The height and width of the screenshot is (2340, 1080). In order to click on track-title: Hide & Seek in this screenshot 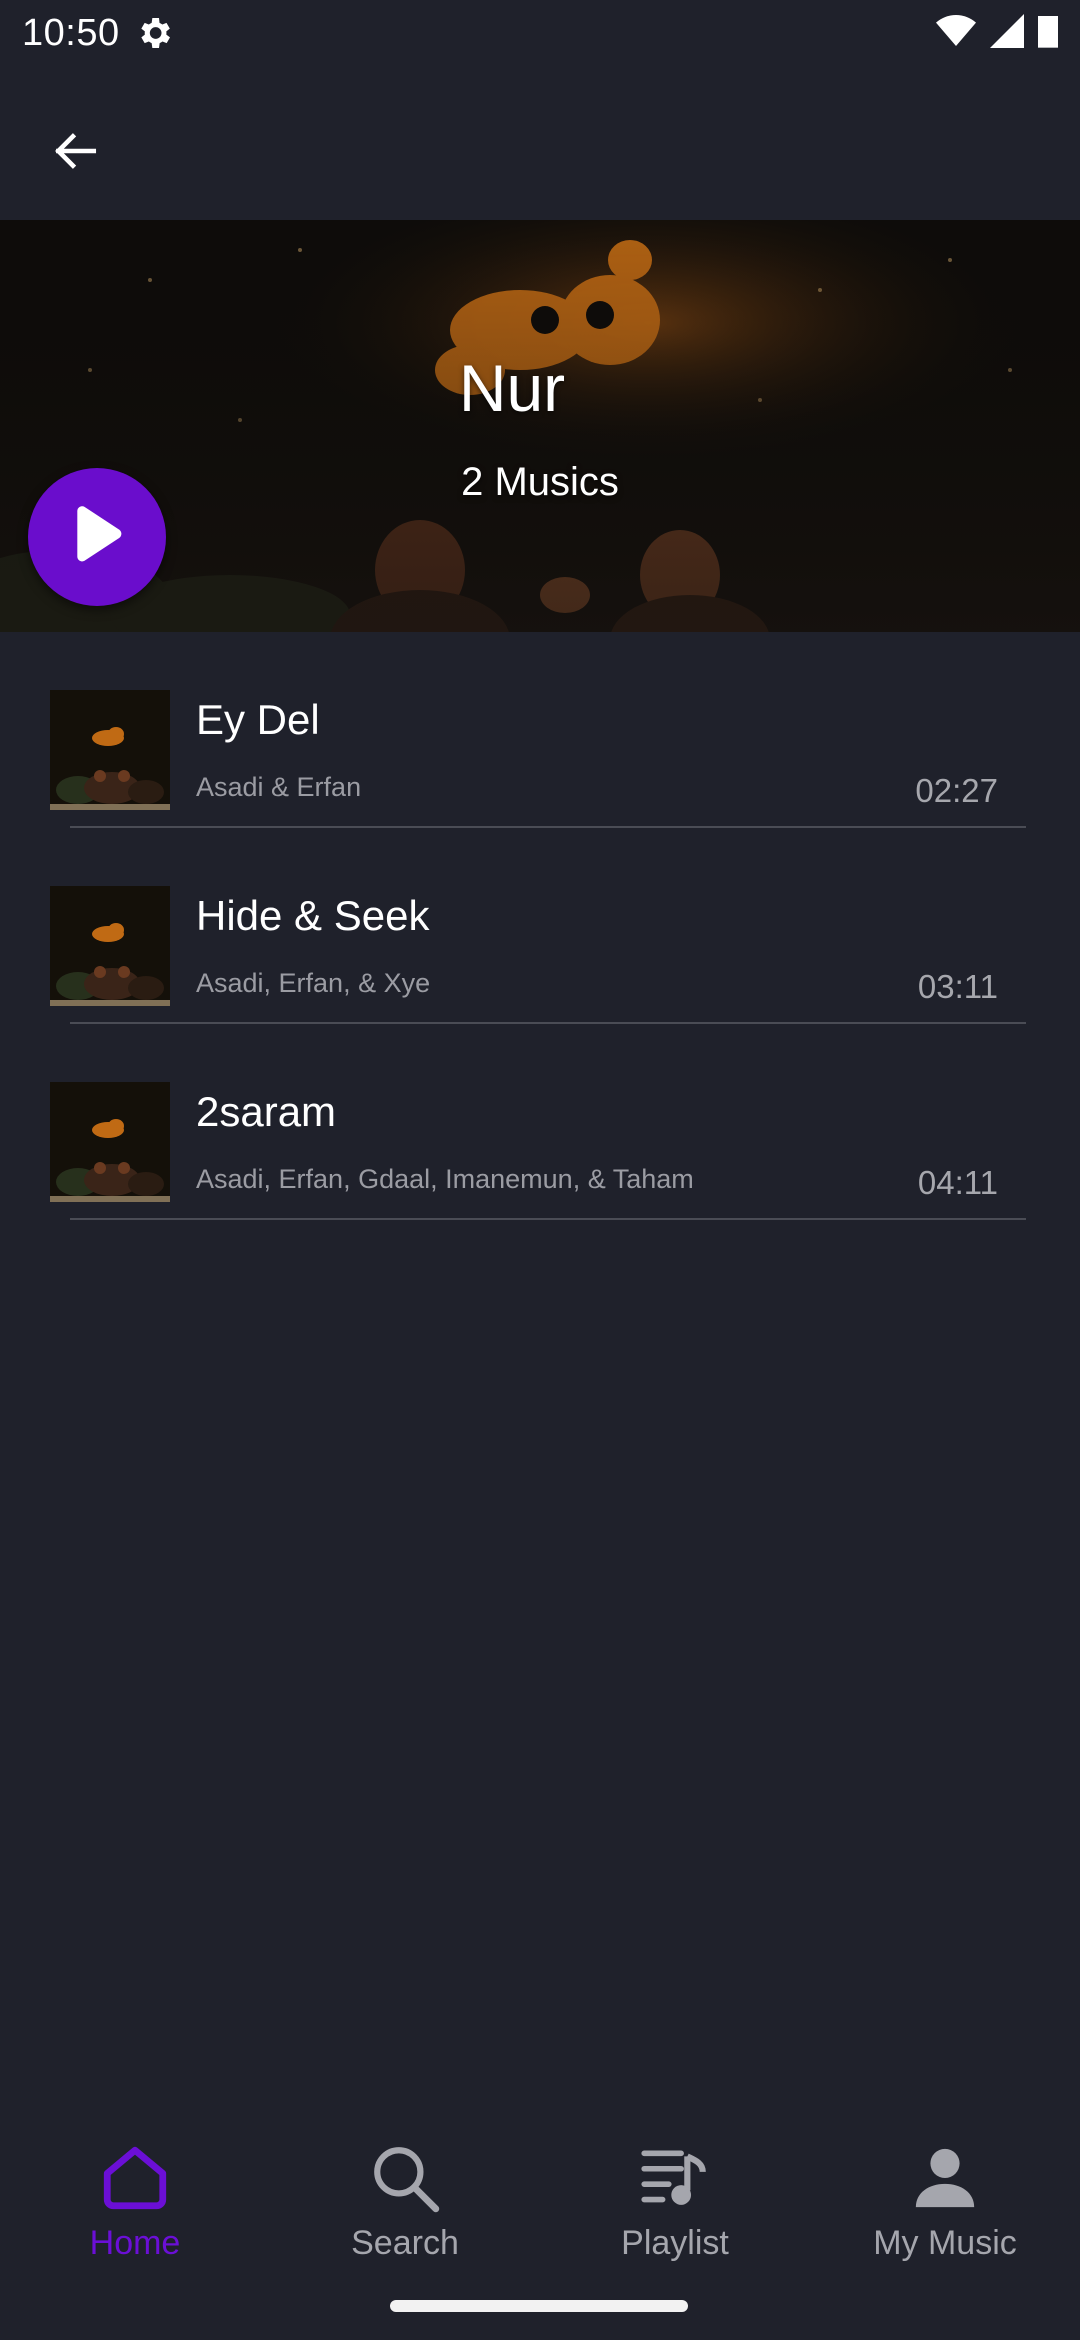, I will do `click(313, 915)`.